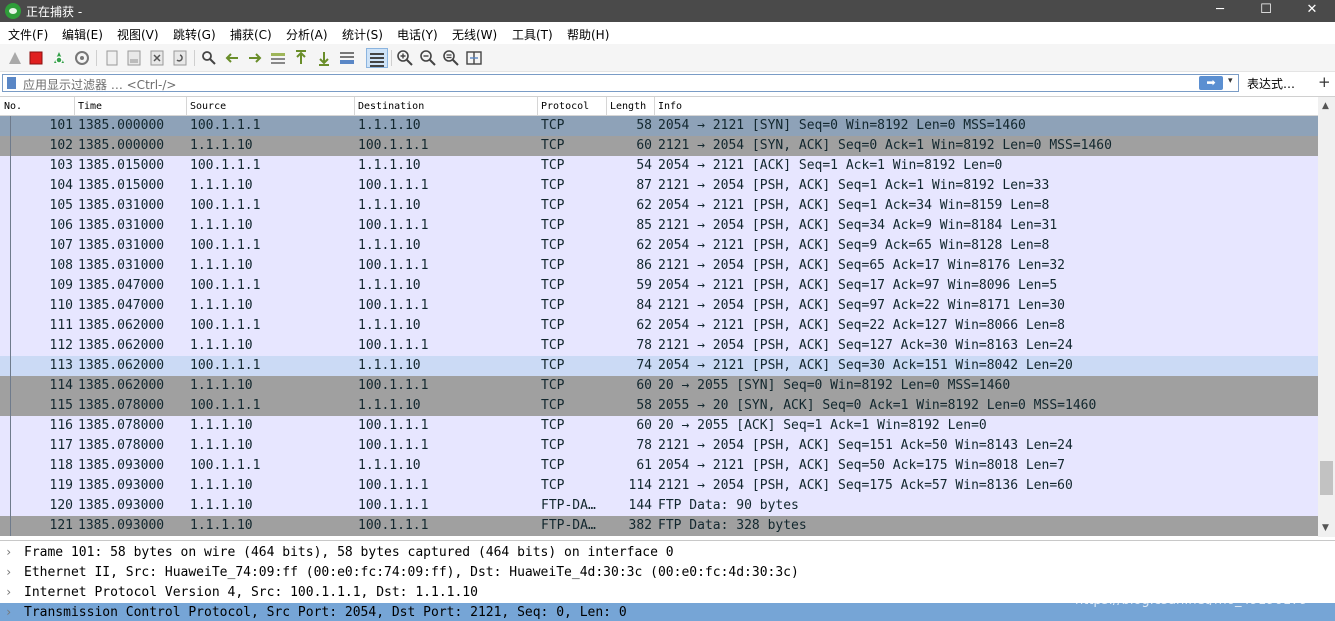  I want to click on find-packet-icon, so click(209, 58).